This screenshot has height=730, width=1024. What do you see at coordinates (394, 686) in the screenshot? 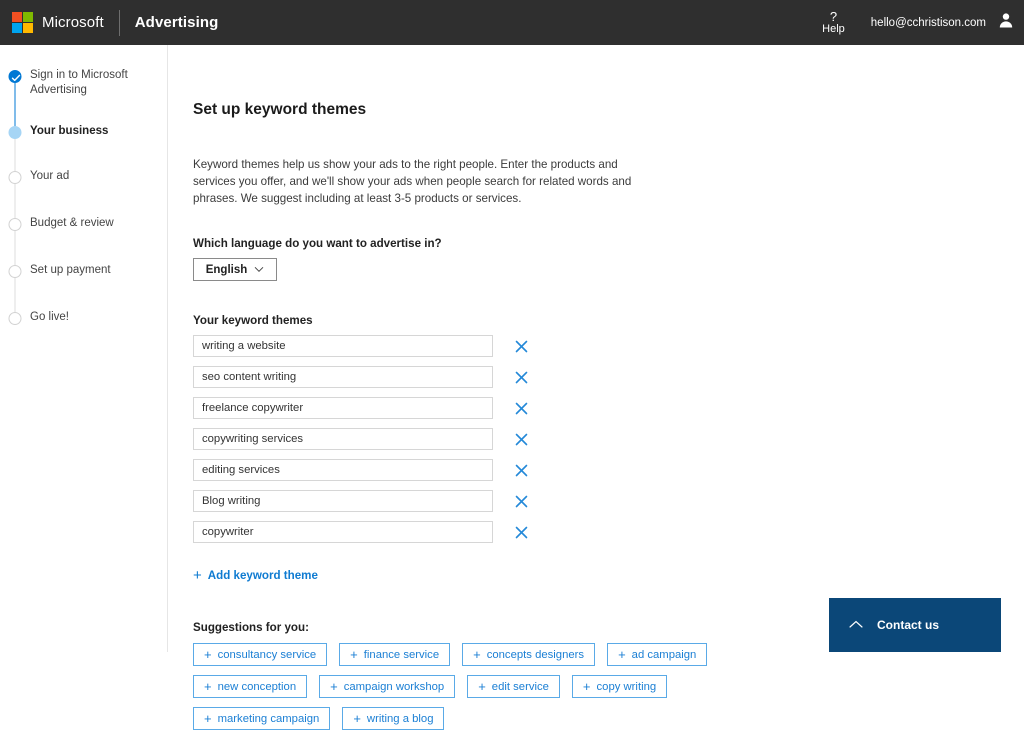
I see `suggestion-chip-label: campaign workshop` at bounding box center [394, 686].